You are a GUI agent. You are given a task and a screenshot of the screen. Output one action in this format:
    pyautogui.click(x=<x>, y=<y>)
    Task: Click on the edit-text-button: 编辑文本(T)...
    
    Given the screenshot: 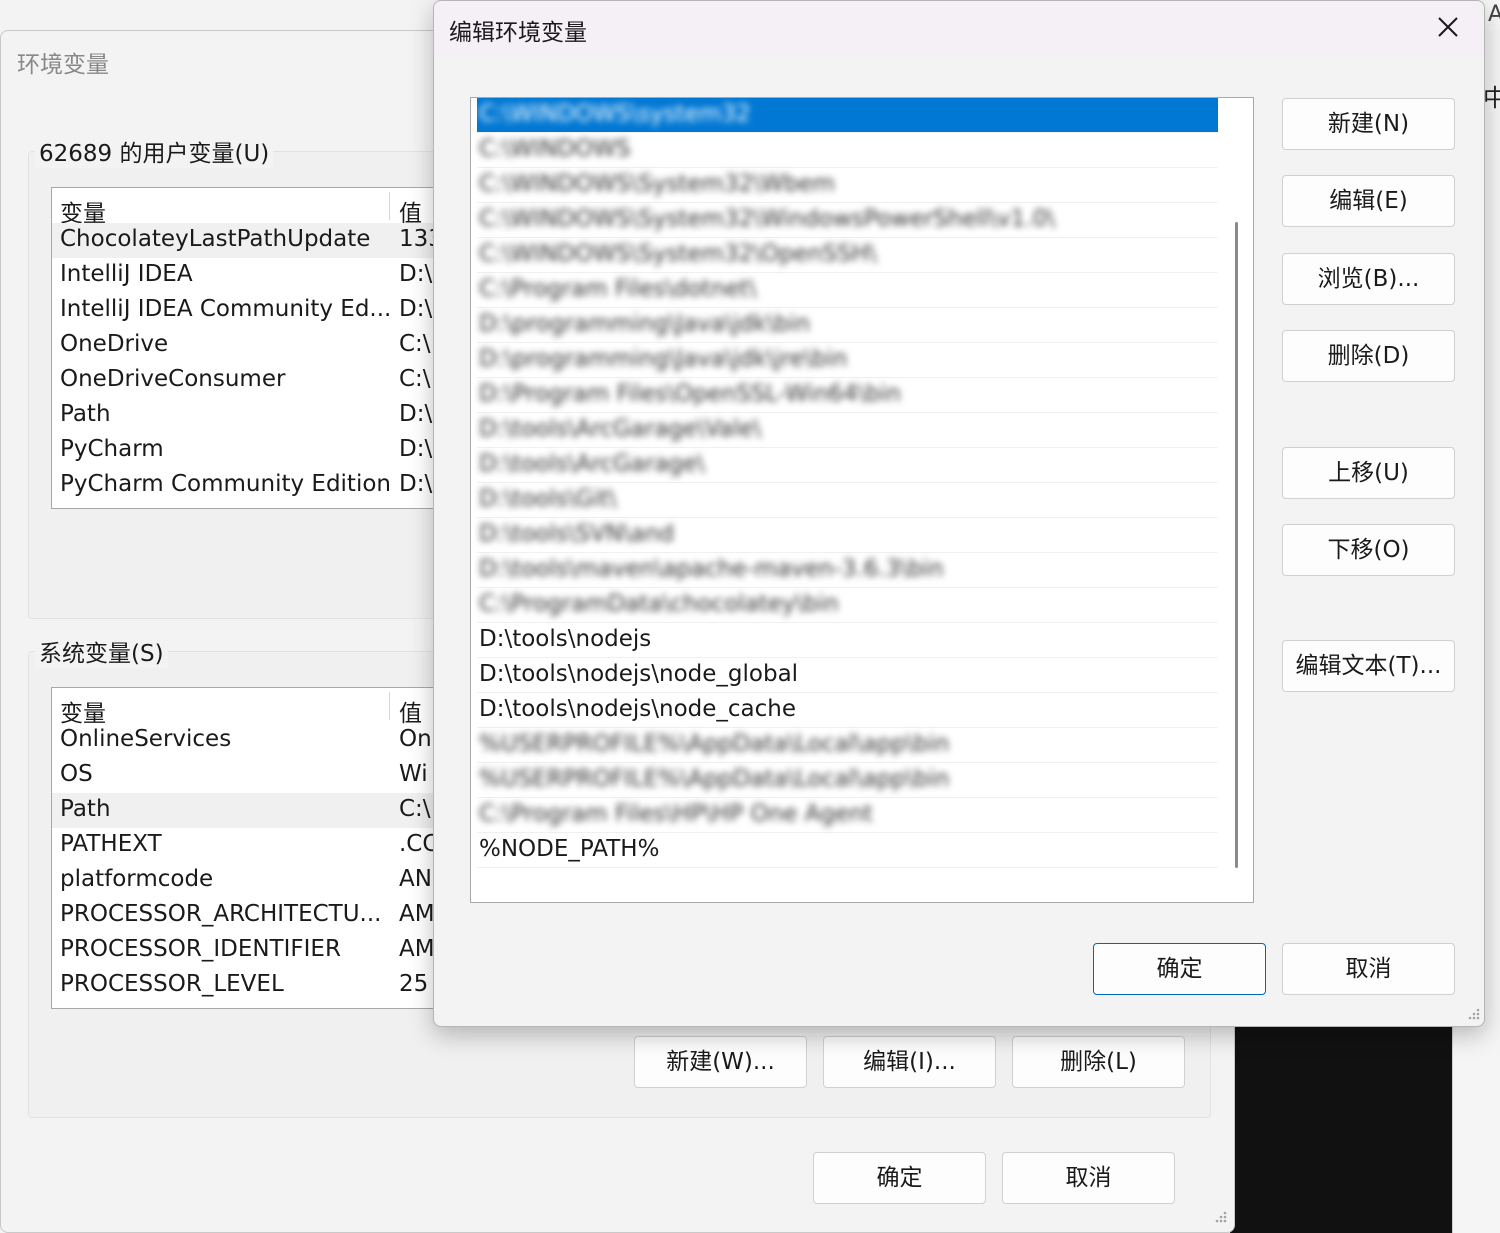 What is the action you would take?
    pyautogui.click(x=1368, y=666)
    